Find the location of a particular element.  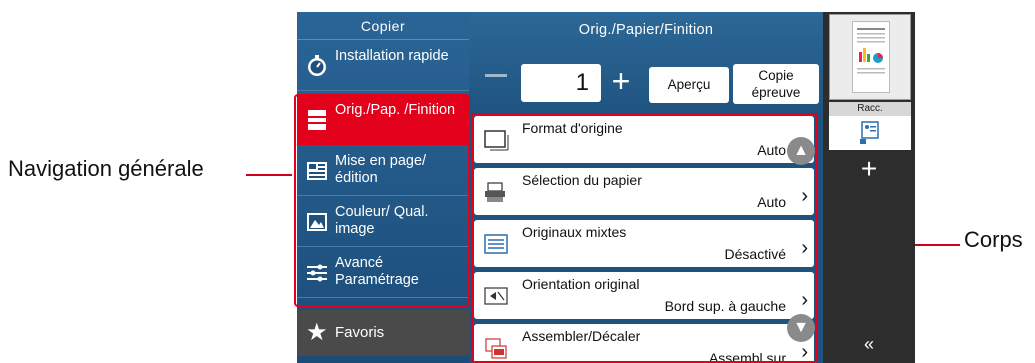

proof-copy-button: Copie épreuve is located at coordinates (776, 84).